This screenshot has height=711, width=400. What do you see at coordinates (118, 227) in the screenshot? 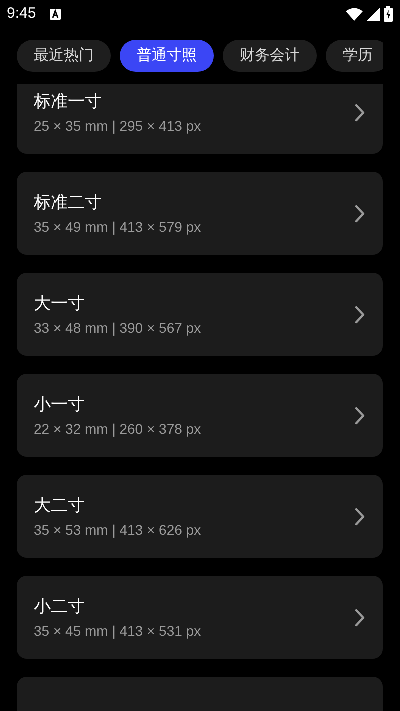
I see `size-spec: 35 × 49 mm | 413 × 579 px` at bounding box center [118, 227].